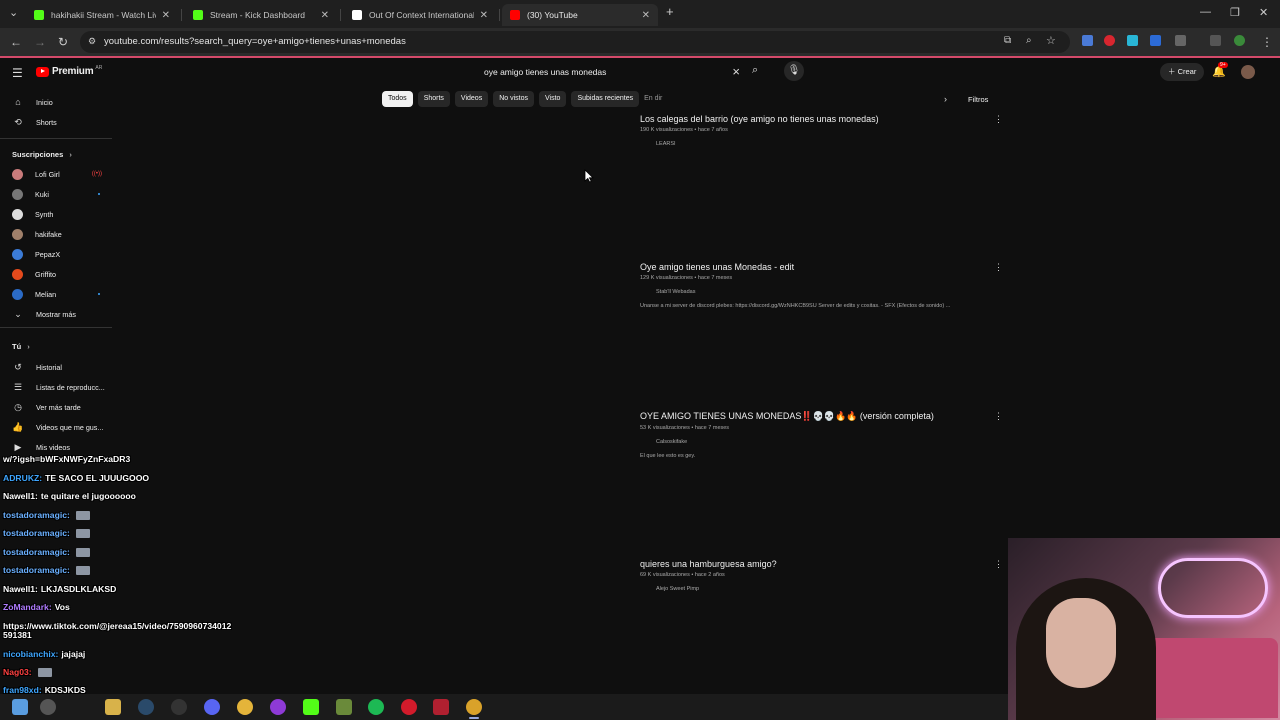 This screenshot has width=1280, height=720. What do you see at coordinates (20, 707) in the screenshot?
I see `start-icon` at bounding box center [20, 707].